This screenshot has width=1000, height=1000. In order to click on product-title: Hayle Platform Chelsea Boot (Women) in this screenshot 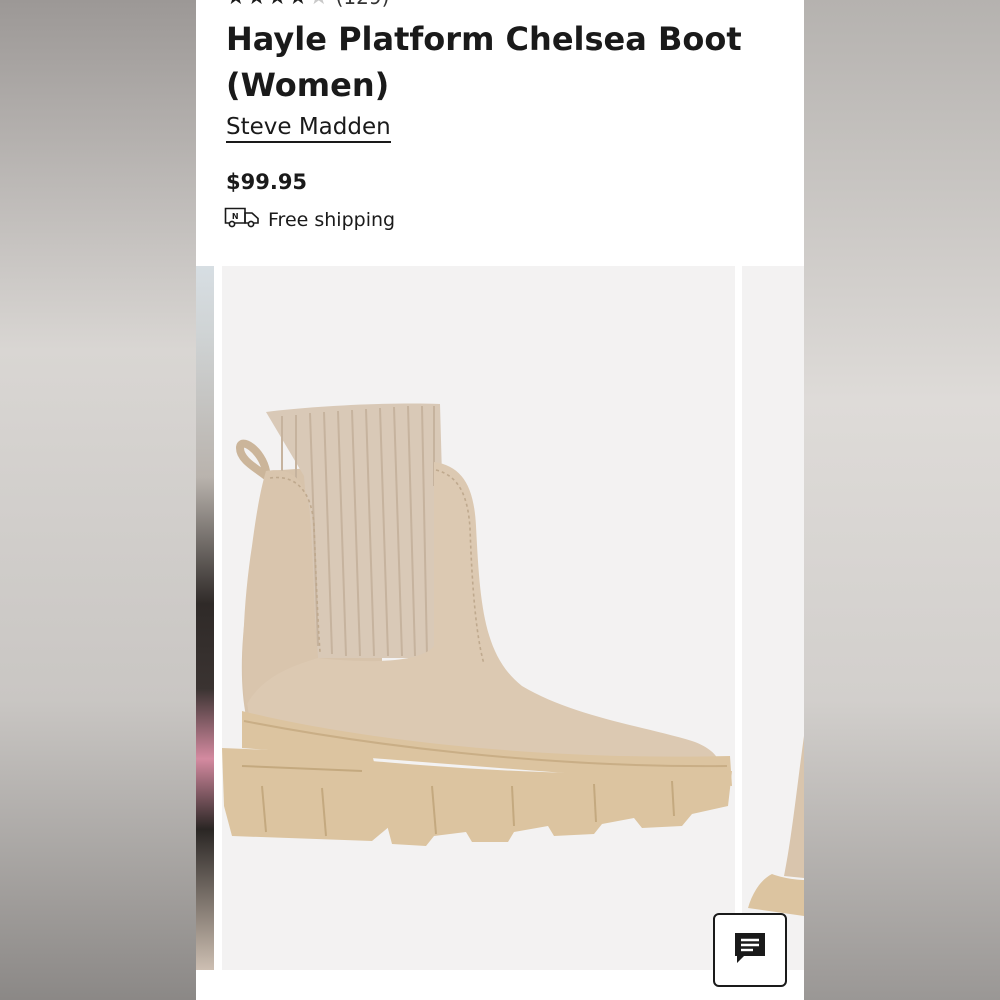, I will do `click(484, 62)`.